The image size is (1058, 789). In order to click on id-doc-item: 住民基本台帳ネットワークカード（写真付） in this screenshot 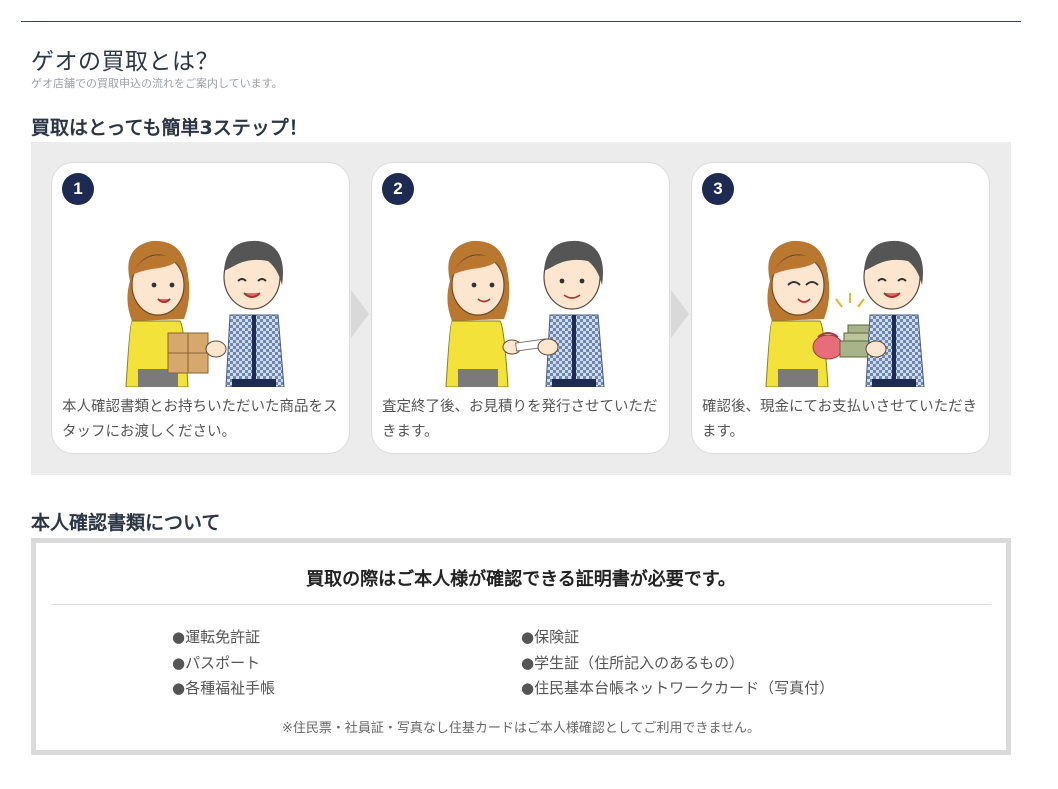, I will do `click(677, 689)`.